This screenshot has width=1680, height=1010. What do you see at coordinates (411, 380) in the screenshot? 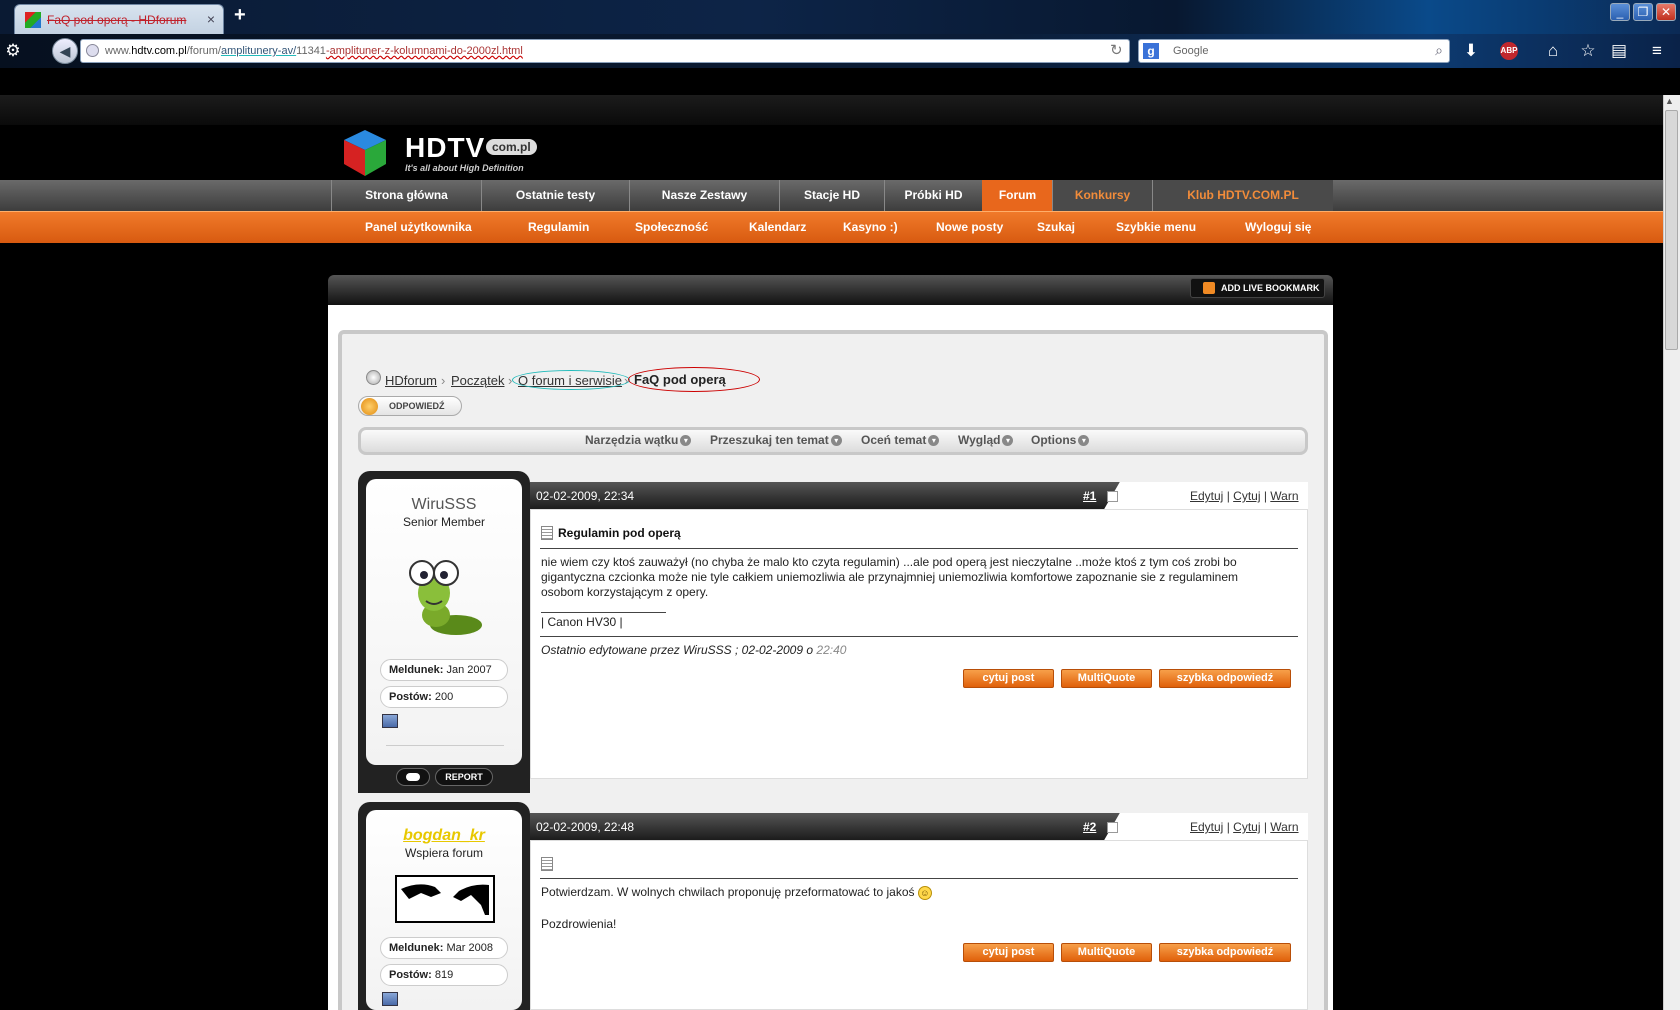
I see `breadcrumb-hdforum: HDforum` at bounding box center [411, 380].